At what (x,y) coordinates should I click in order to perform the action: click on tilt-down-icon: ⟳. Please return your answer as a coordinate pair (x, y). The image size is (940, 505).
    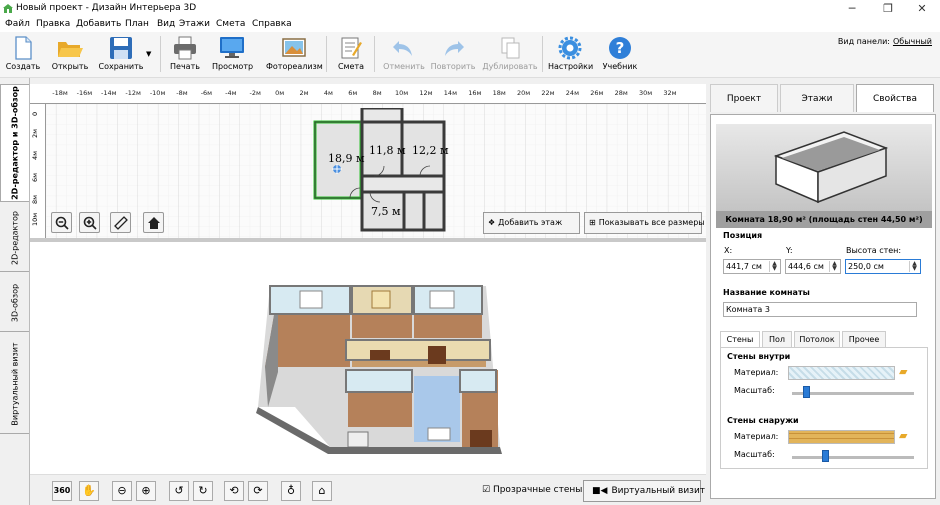
    Looking at the image, I should click on (258, 490).